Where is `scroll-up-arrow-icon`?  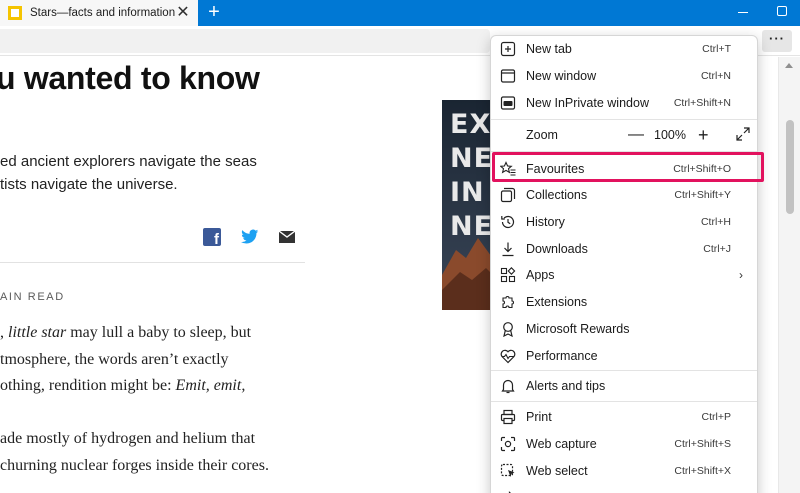
scroll-up-arrow-icon is located at coordinates (789, 65).